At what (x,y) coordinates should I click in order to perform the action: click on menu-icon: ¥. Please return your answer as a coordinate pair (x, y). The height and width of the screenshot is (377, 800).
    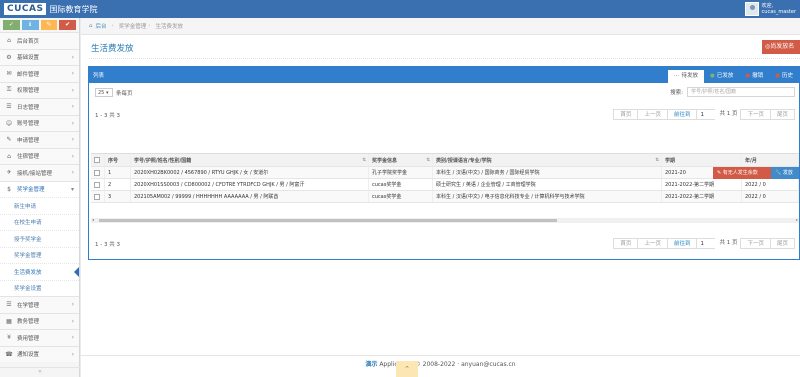
    Looking at the image, I should click on (9, 338).